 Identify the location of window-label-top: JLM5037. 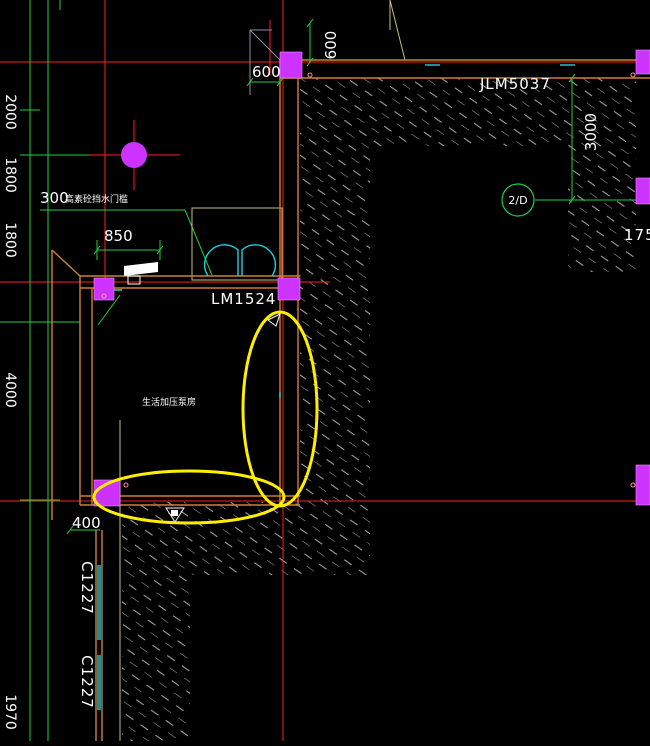
(515, 84).